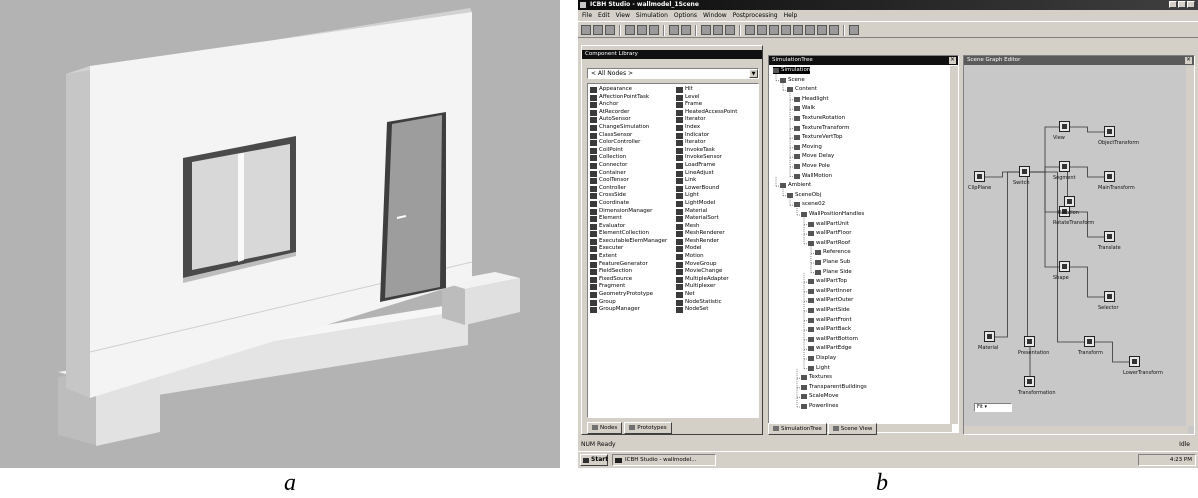 This screenshot has height=498, width=1198. What do you see at coordinates (819, 118) in the screenshot?
I see `tree-node: TextureRotation` at bounding box center [819, 118].